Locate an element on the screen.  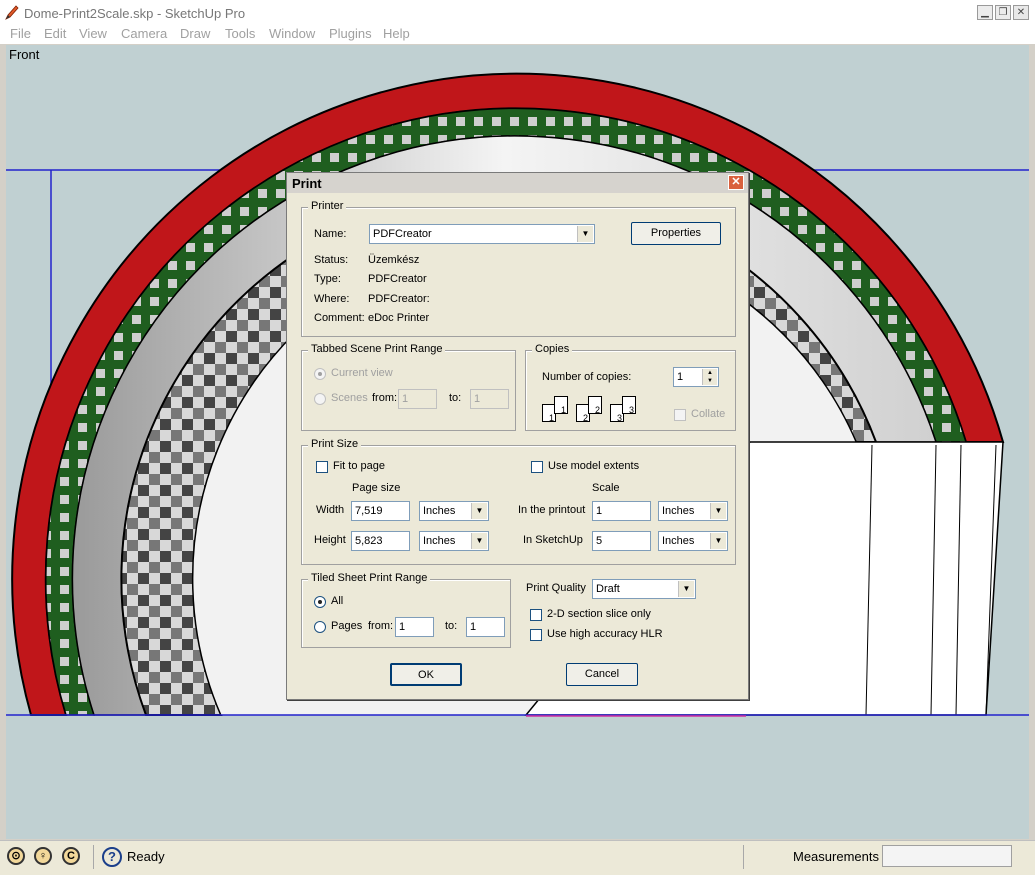
dialog-close-button: ✕ is located at coordinates (736, 182).